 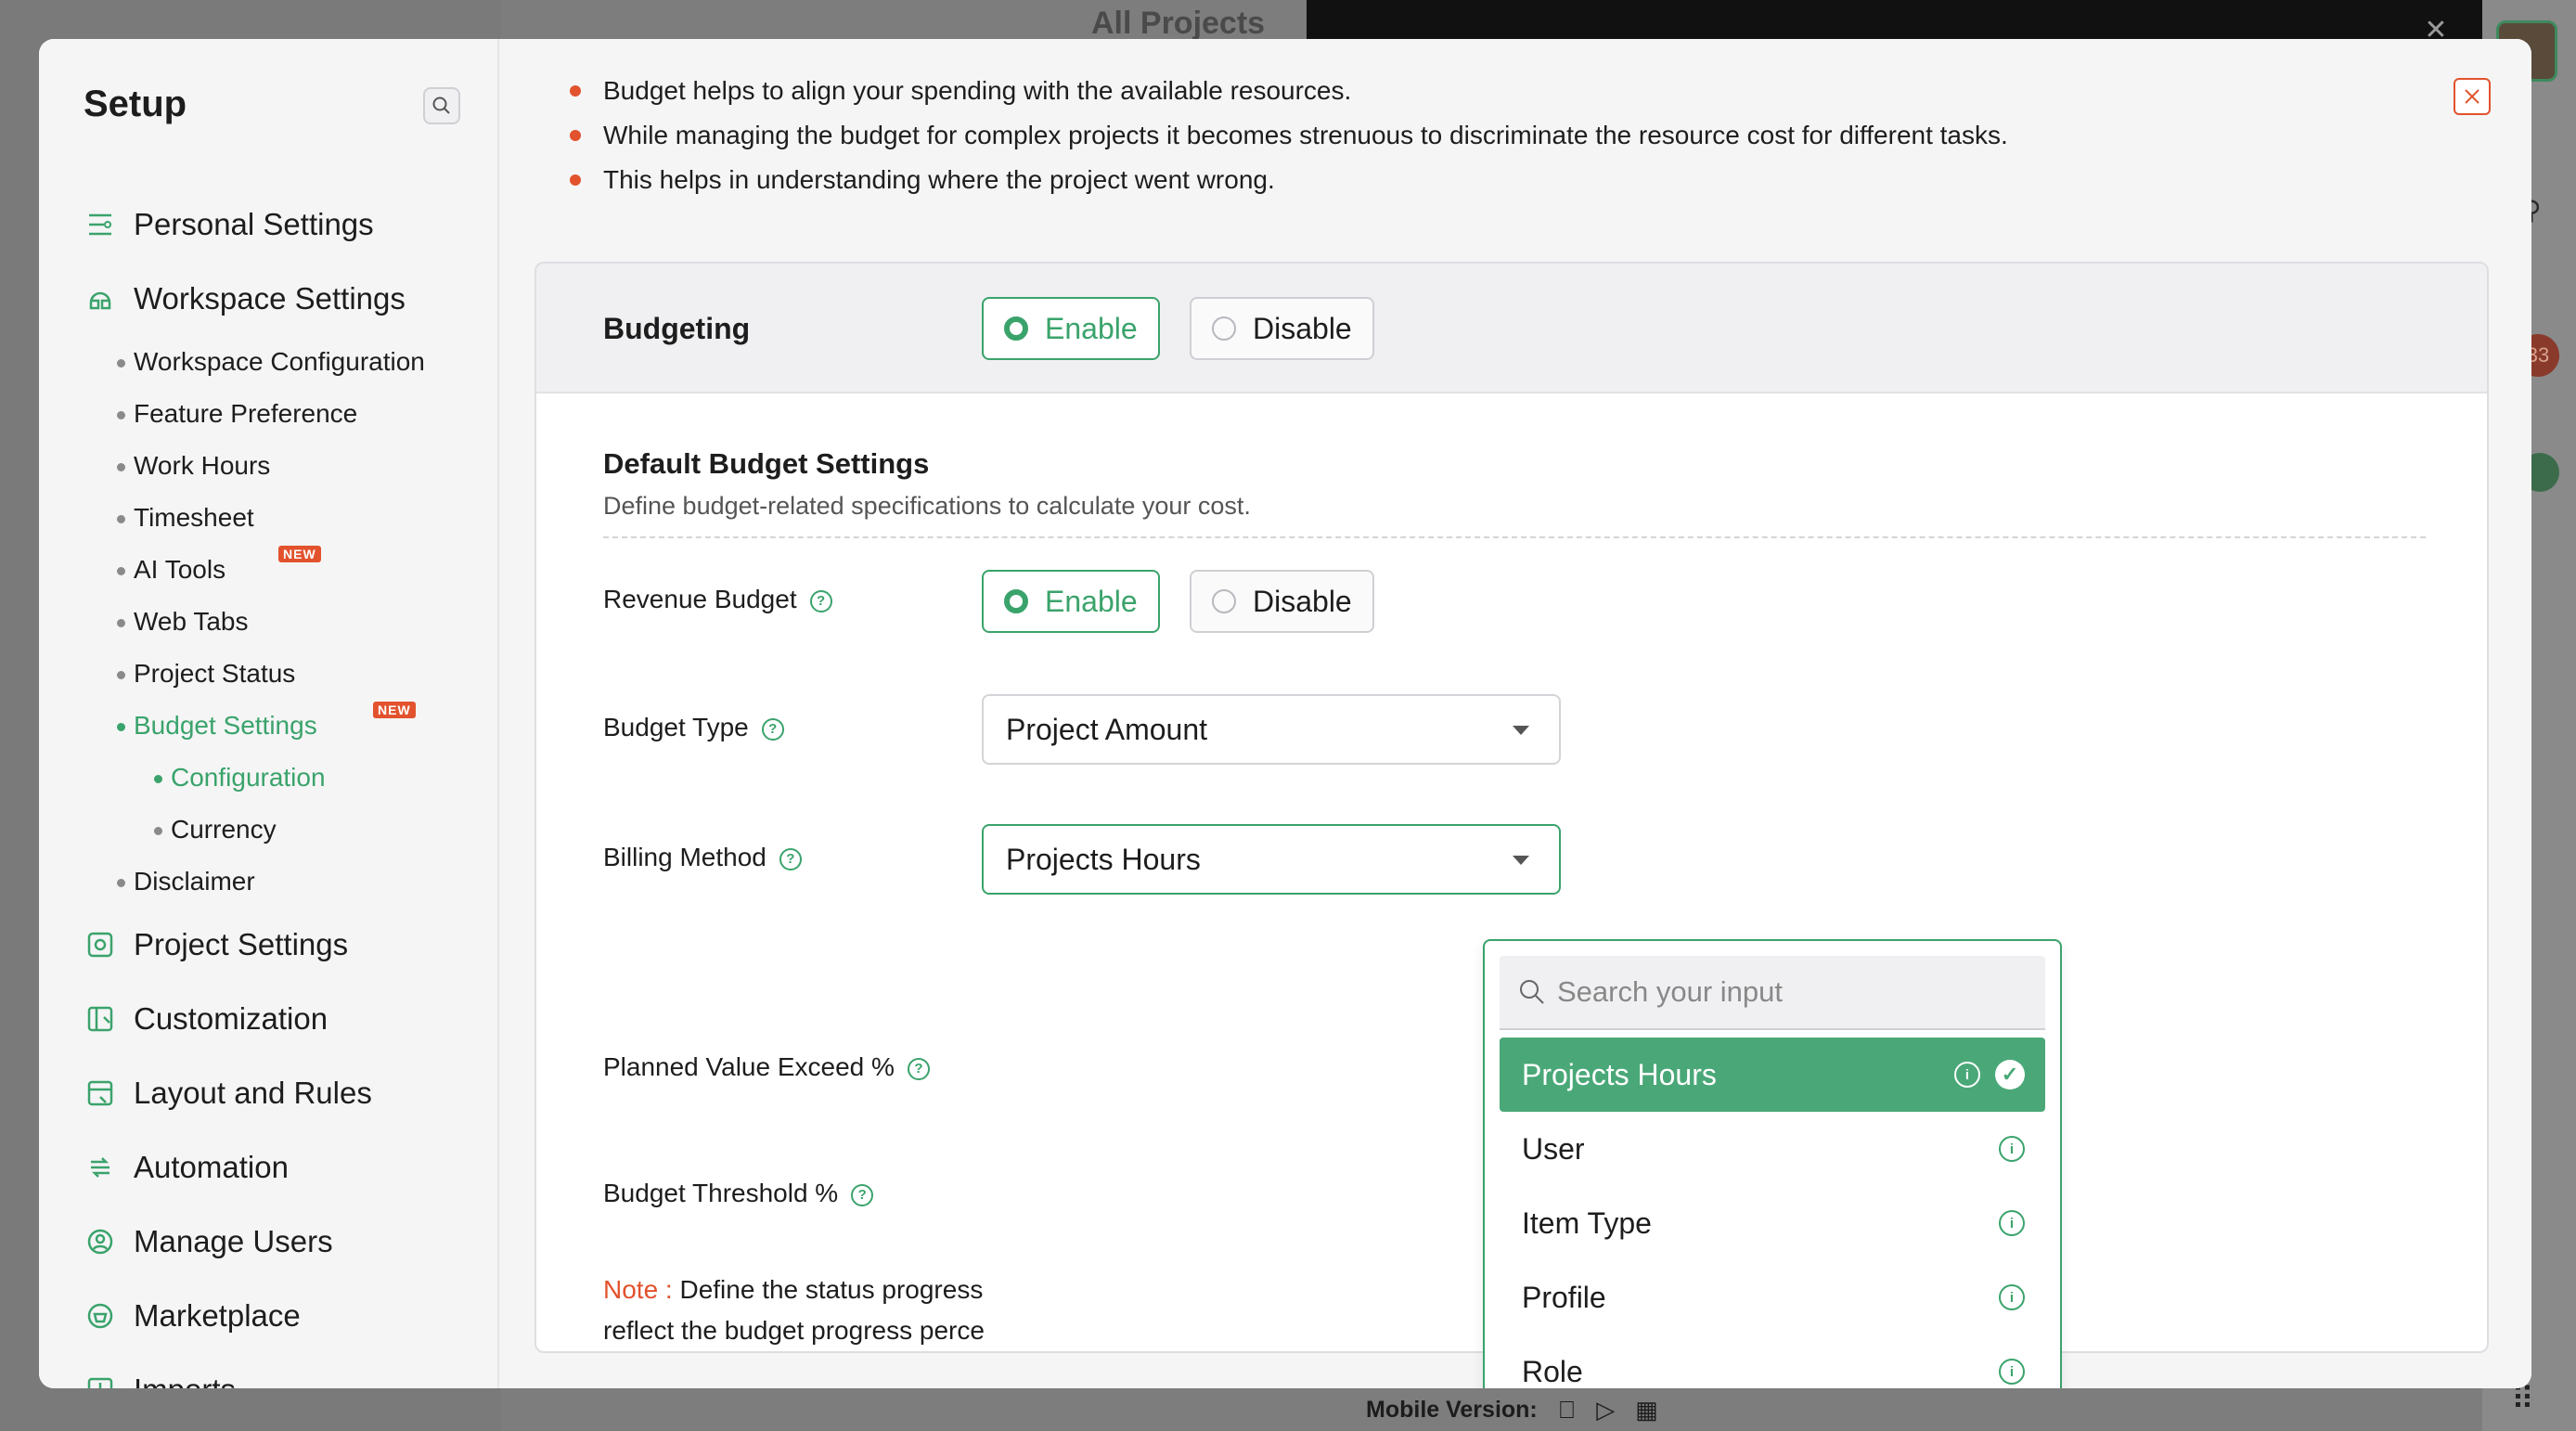 What do you see at coordinates (100, 1241) in the screenshot?
I see `manage-users-icon` at bounding box center [100, 1241].